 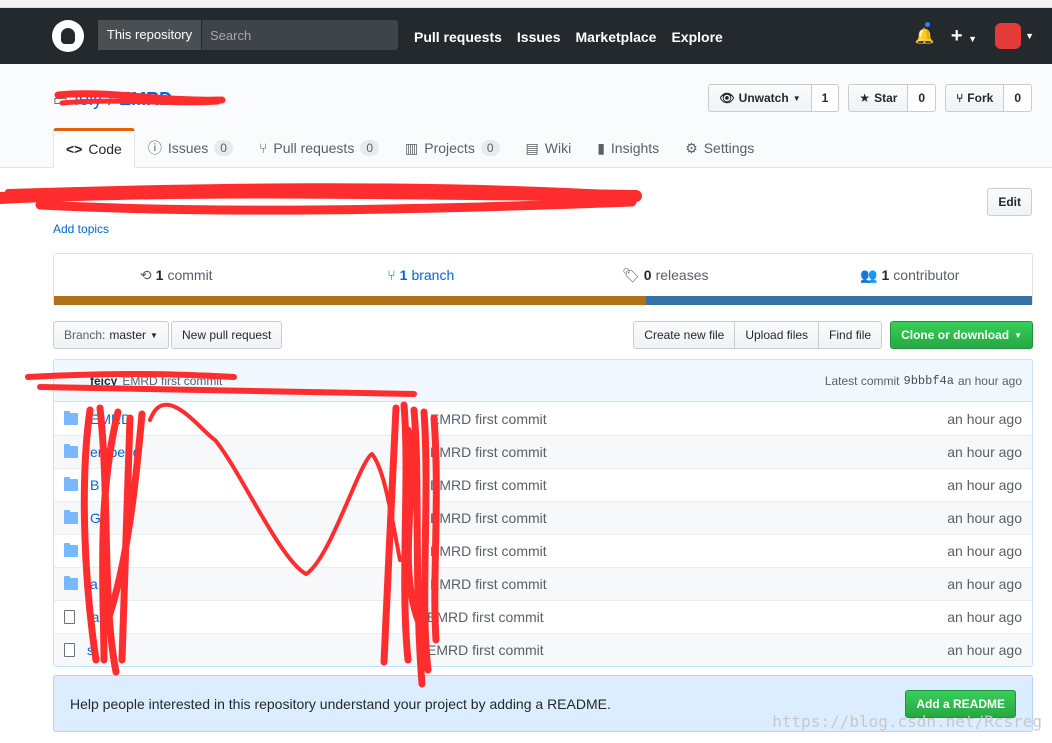 What do you see at coordinates (601, 147) in the screenshot?
I see `graph-icon: ▮` at bounding box center [601, 147].